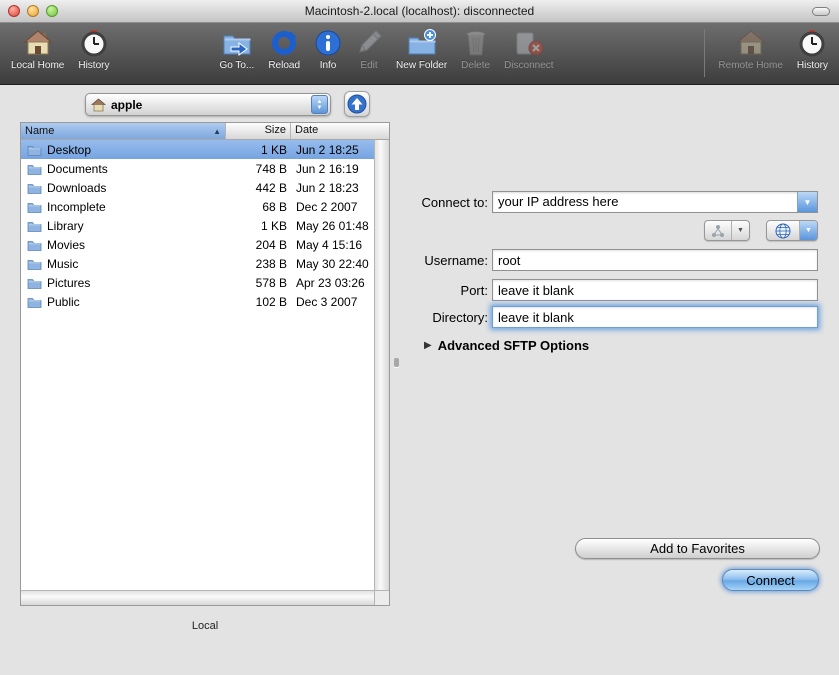 The height and width of the screenshot is (675, 839). Describe the element at coordinates (340, 131) in the screenshot. I see `column-header-date: Date` at that location.